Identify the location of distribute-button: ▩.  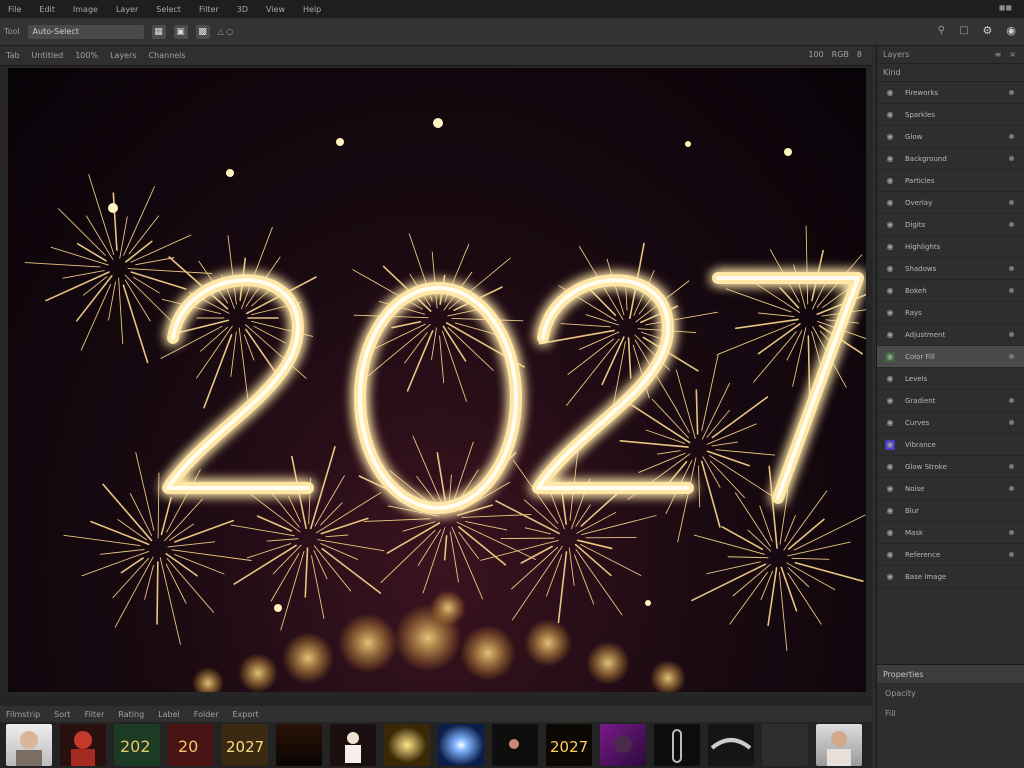
(202, 31).